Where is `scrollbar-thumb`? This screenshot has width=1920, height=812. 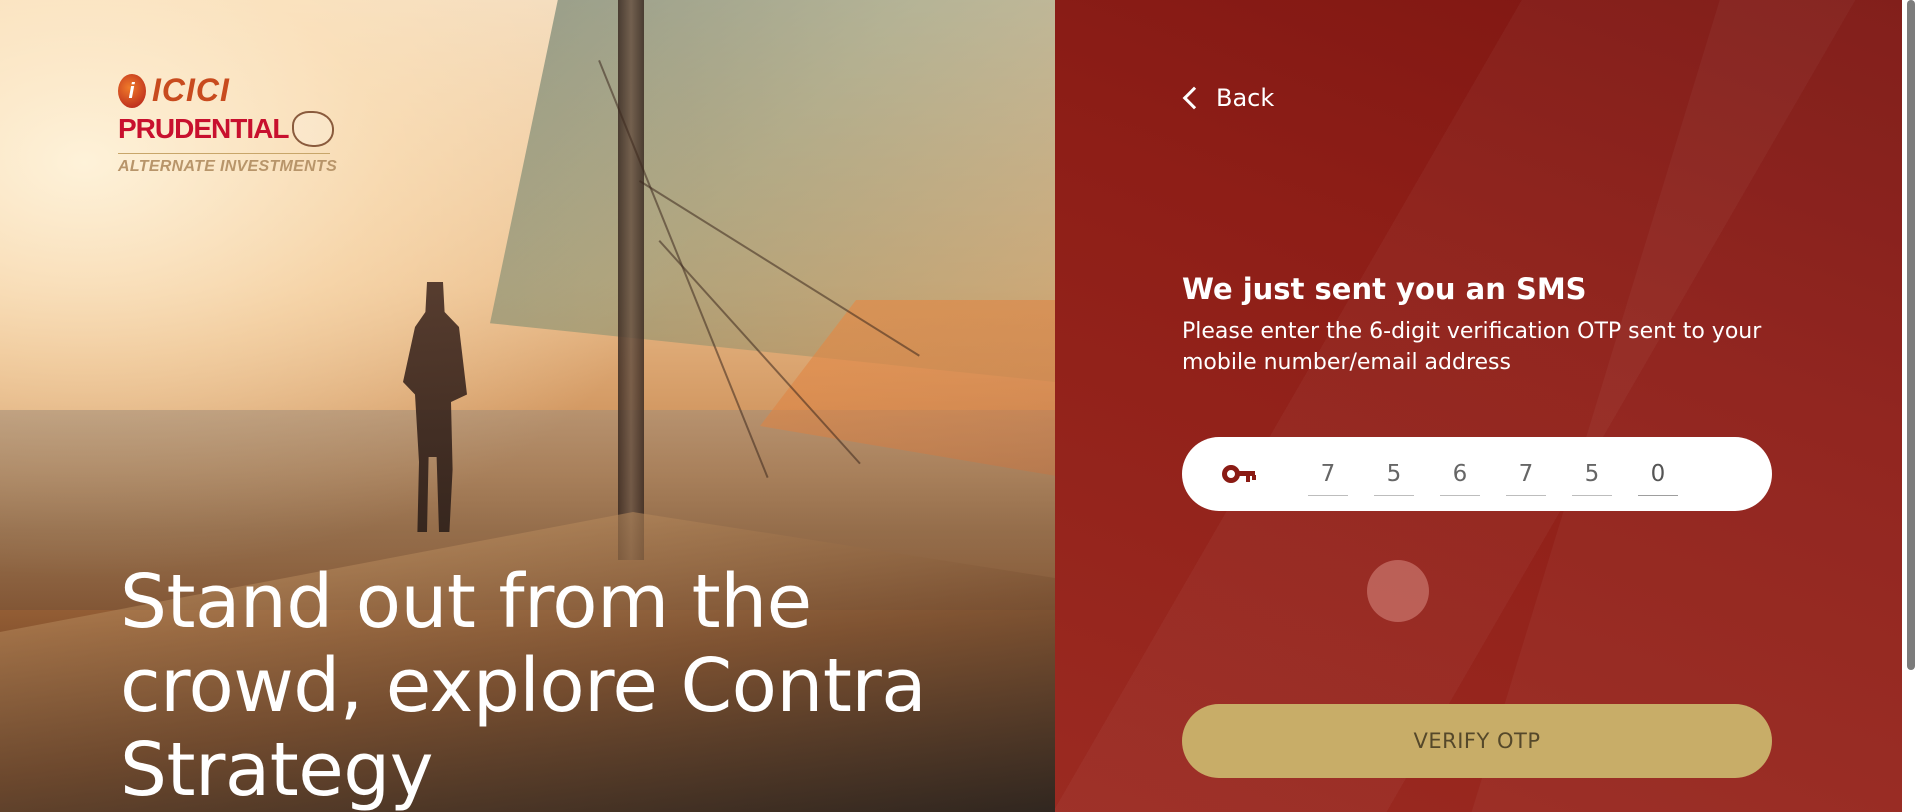
scrollbar-thumb is located at coordinates (1911, 335).